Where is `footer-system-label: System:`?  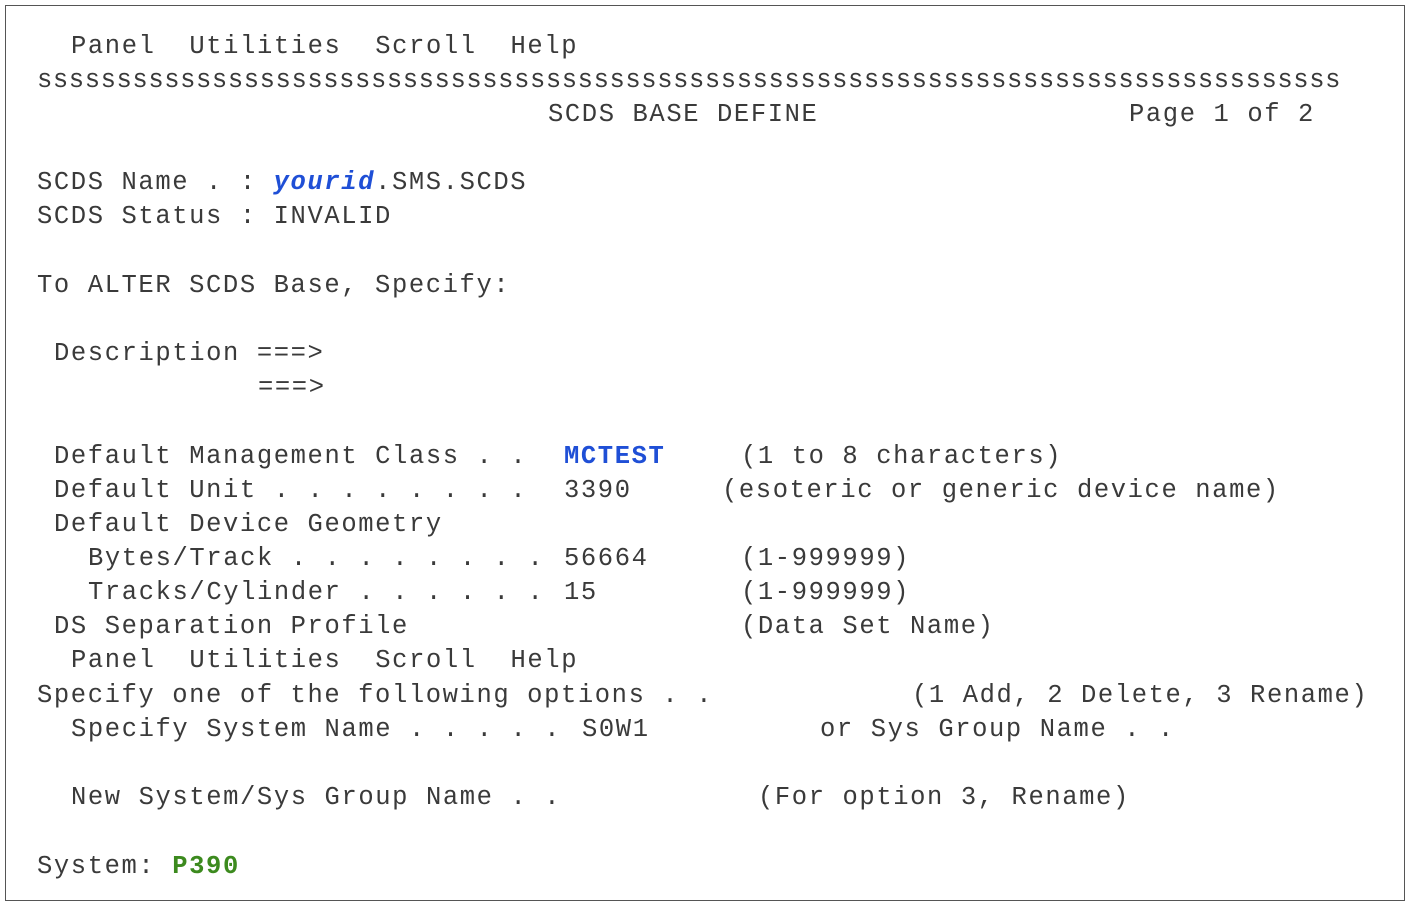
footer-system-label: System: is located at coordinates (96, 866).